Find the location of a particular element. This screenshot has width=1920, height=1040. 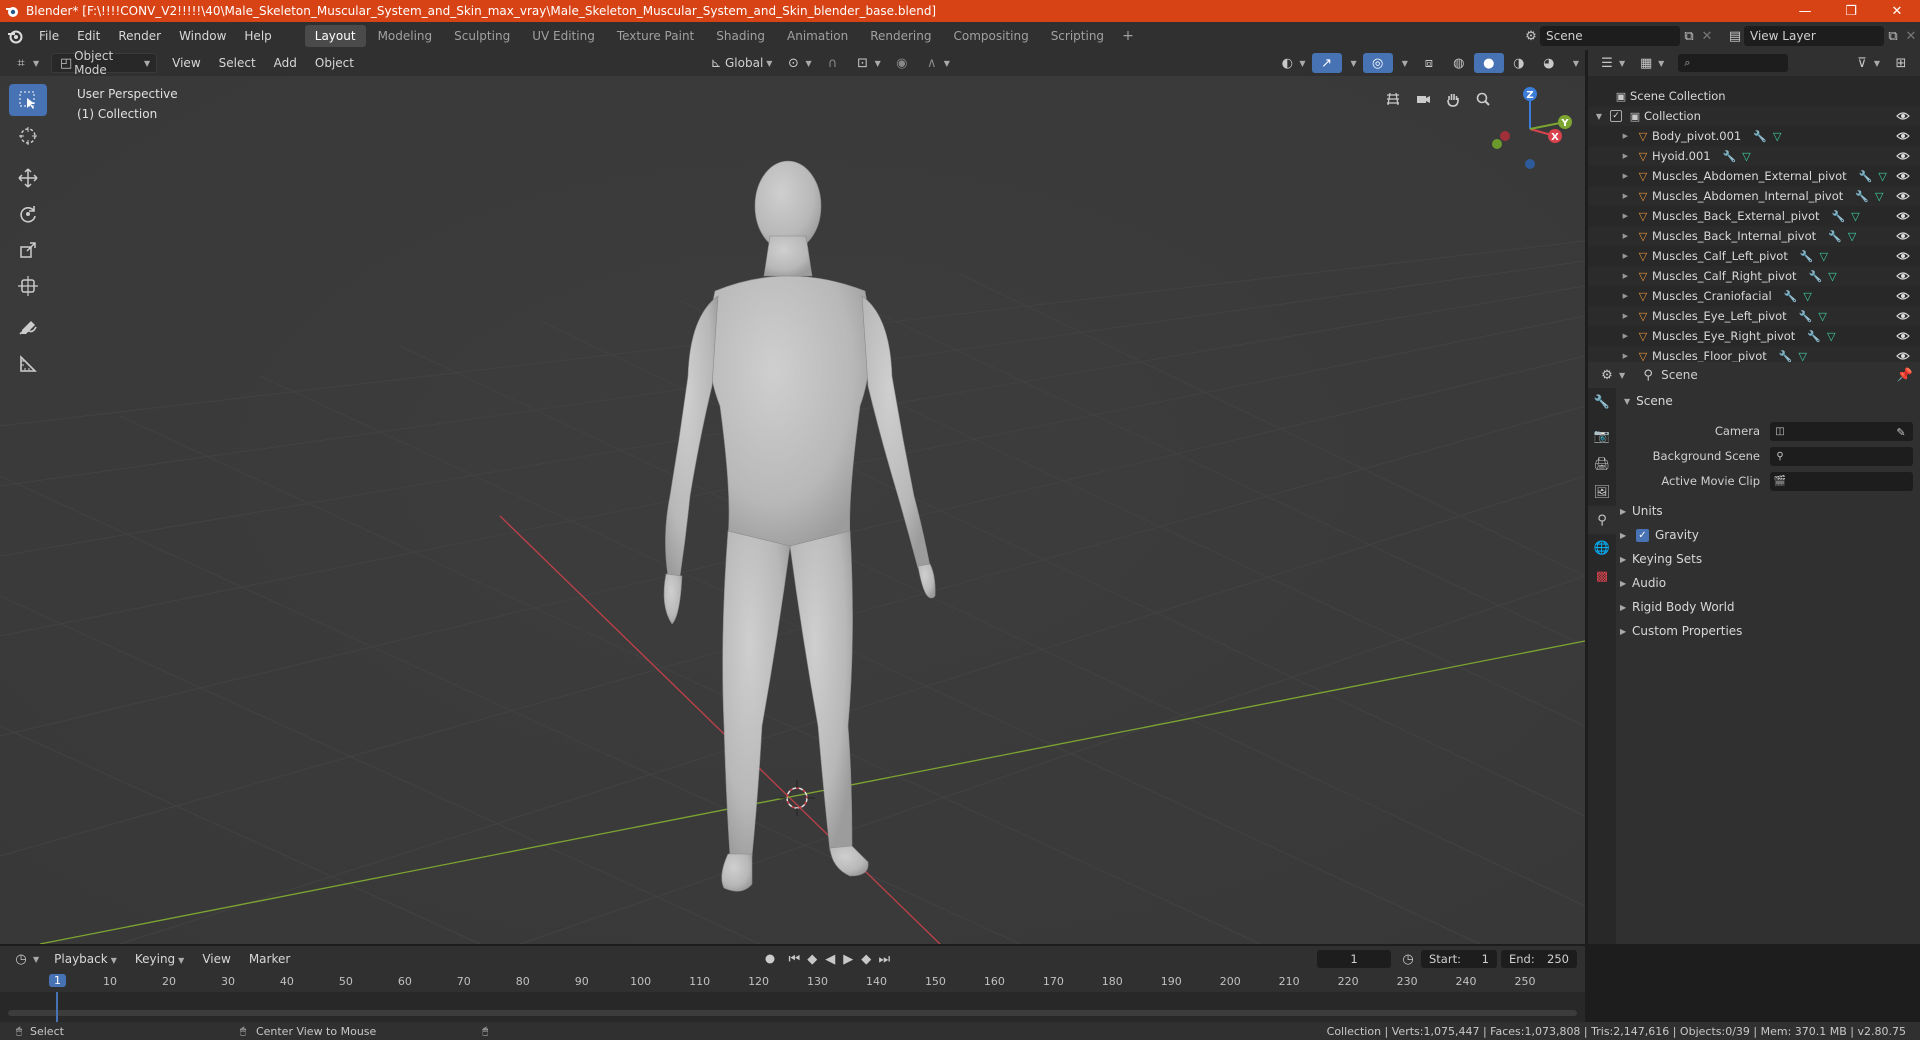

view-layer-icon: ▤ is located at coordinates (1735, 36).